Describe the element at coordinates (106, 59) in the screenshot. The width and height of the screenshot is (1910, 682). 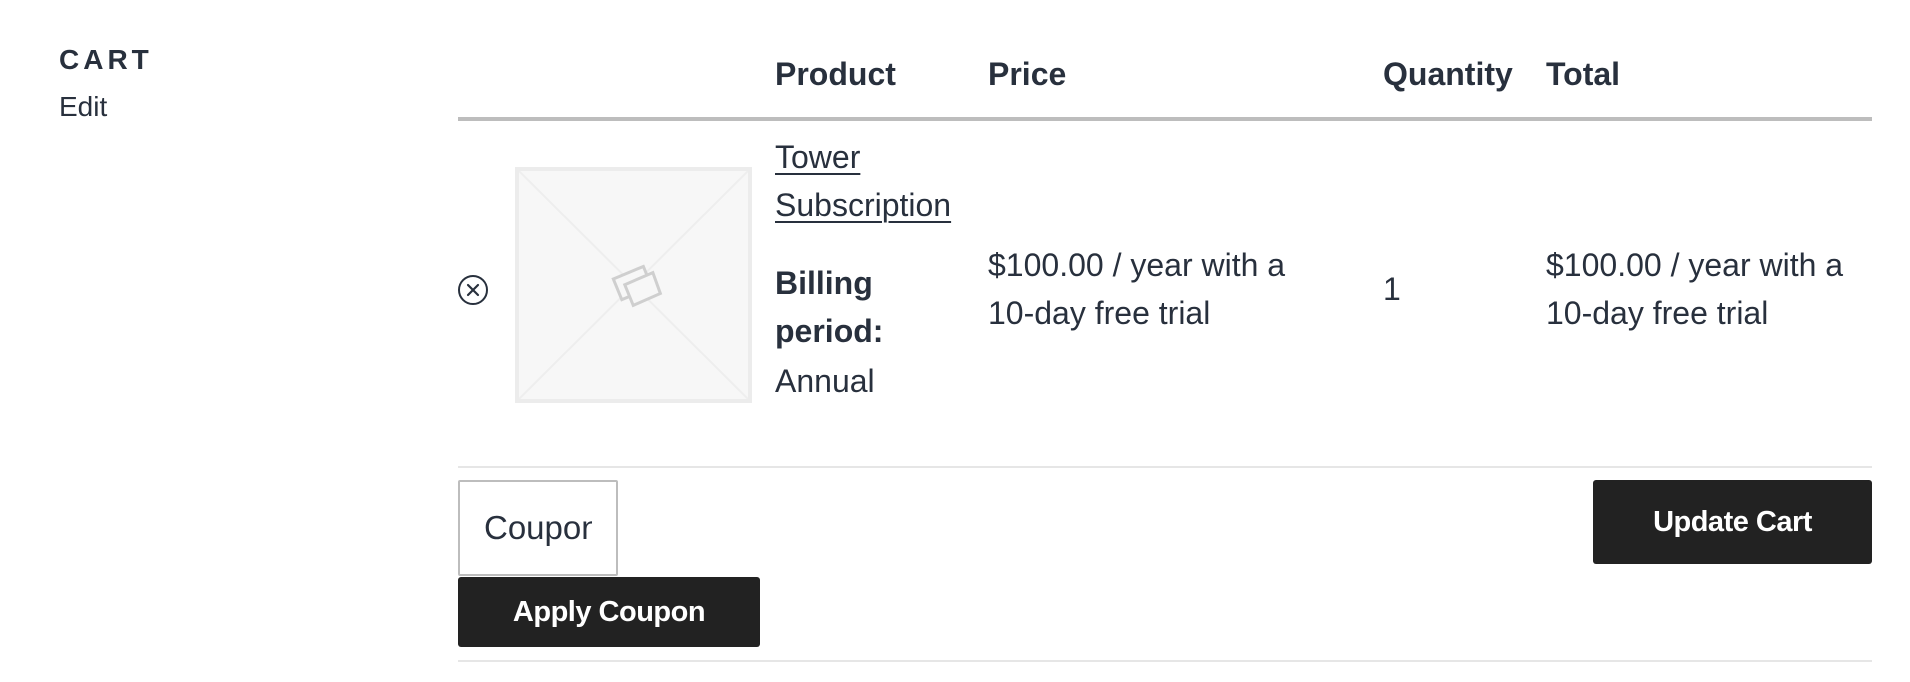
I see `cart-heading: CART` at that location.